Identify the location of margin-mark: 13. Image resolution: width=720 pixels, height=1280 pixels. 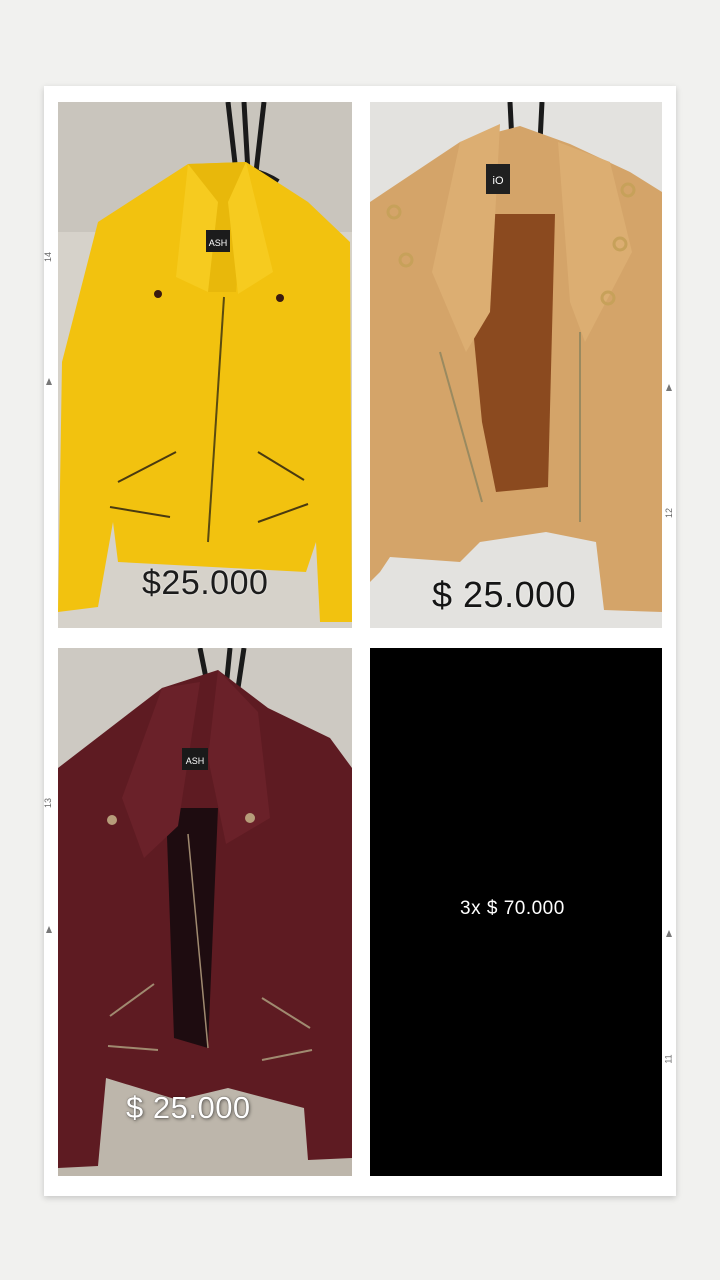
(48, 803).